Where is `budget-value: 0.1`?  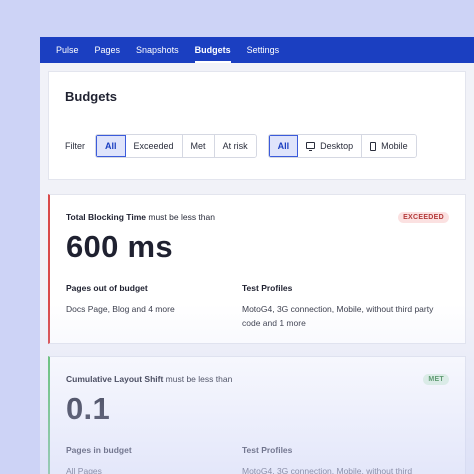
budget-value: 0.1 is located at coordinates (88, 408).